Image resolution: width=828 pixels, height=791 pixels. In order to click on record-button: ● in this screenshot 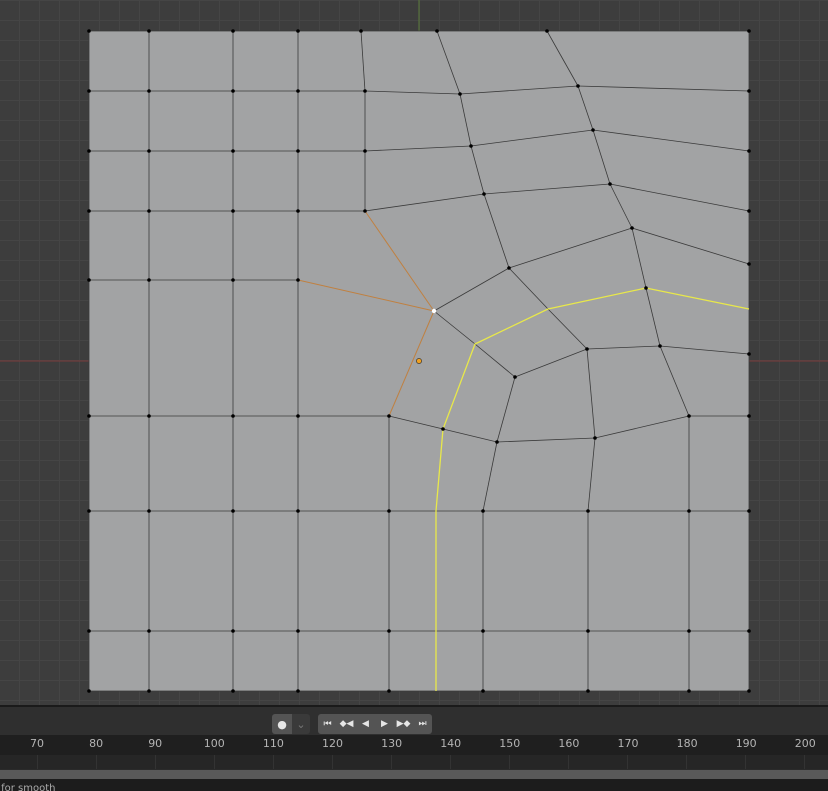, I will do `click(282, 724)`.